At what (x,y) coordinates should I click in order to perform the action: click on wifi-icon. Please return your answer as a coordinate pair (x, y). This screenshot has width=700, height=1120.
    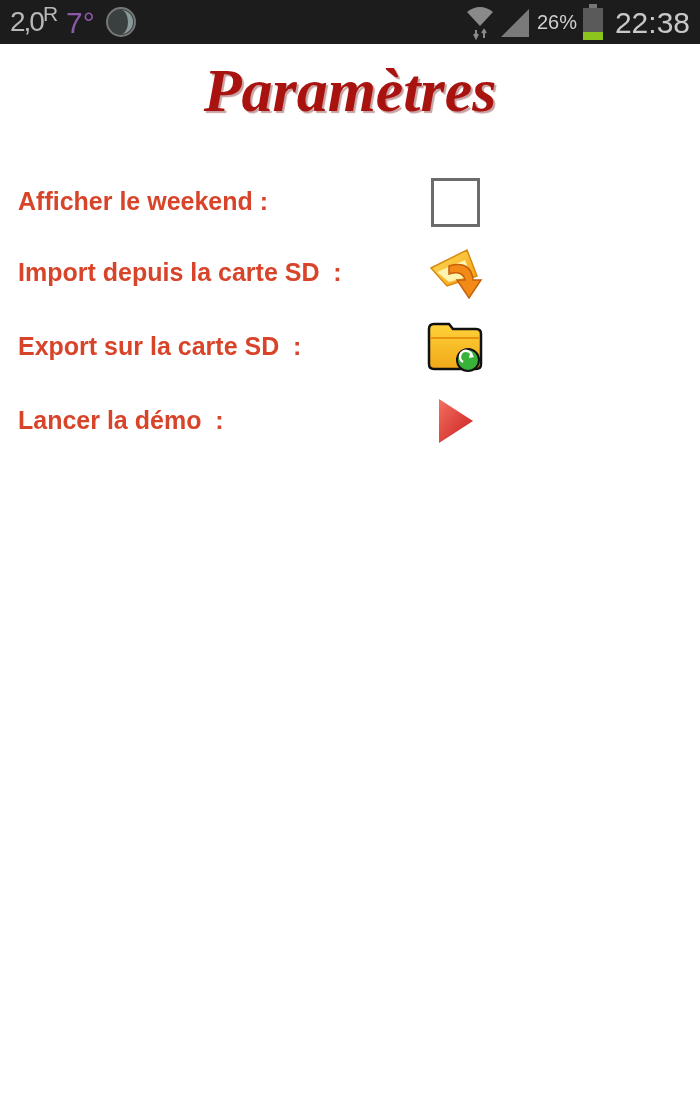
    Looking at the image, I should click on (479, 22).